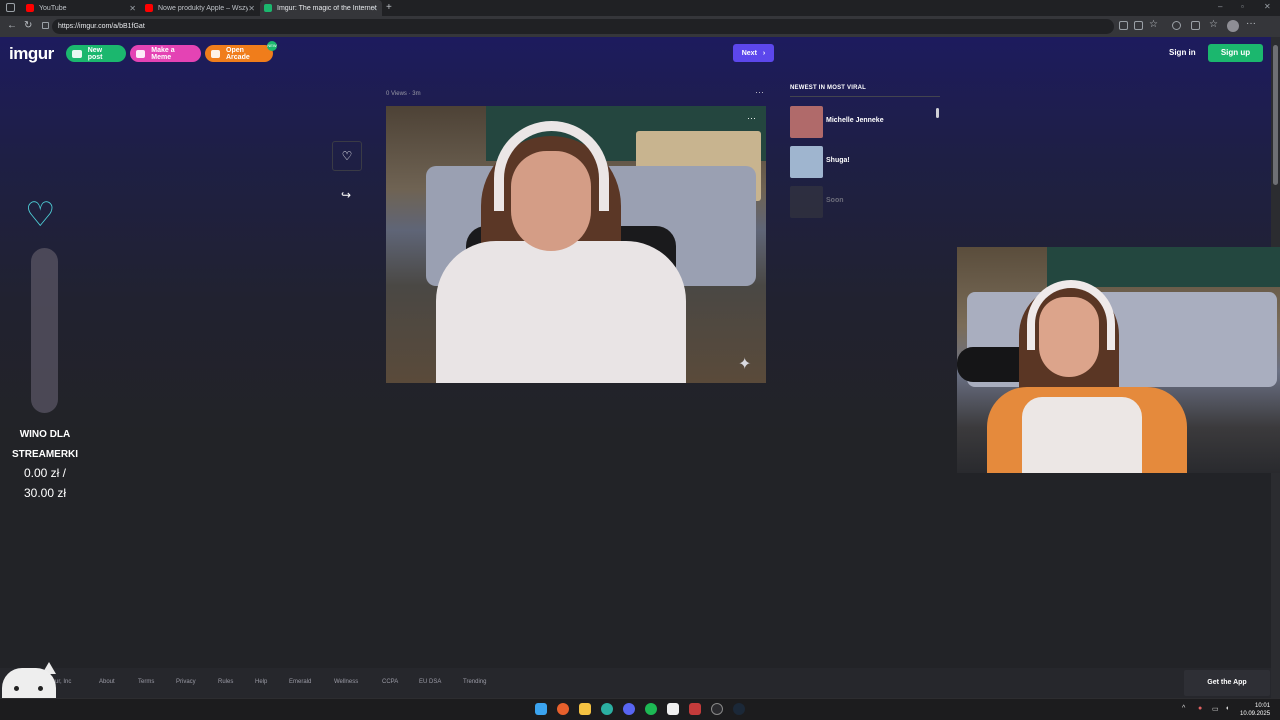 This screenshot has height=720, width=1280. I want to click on post-image, so click(576, 244).